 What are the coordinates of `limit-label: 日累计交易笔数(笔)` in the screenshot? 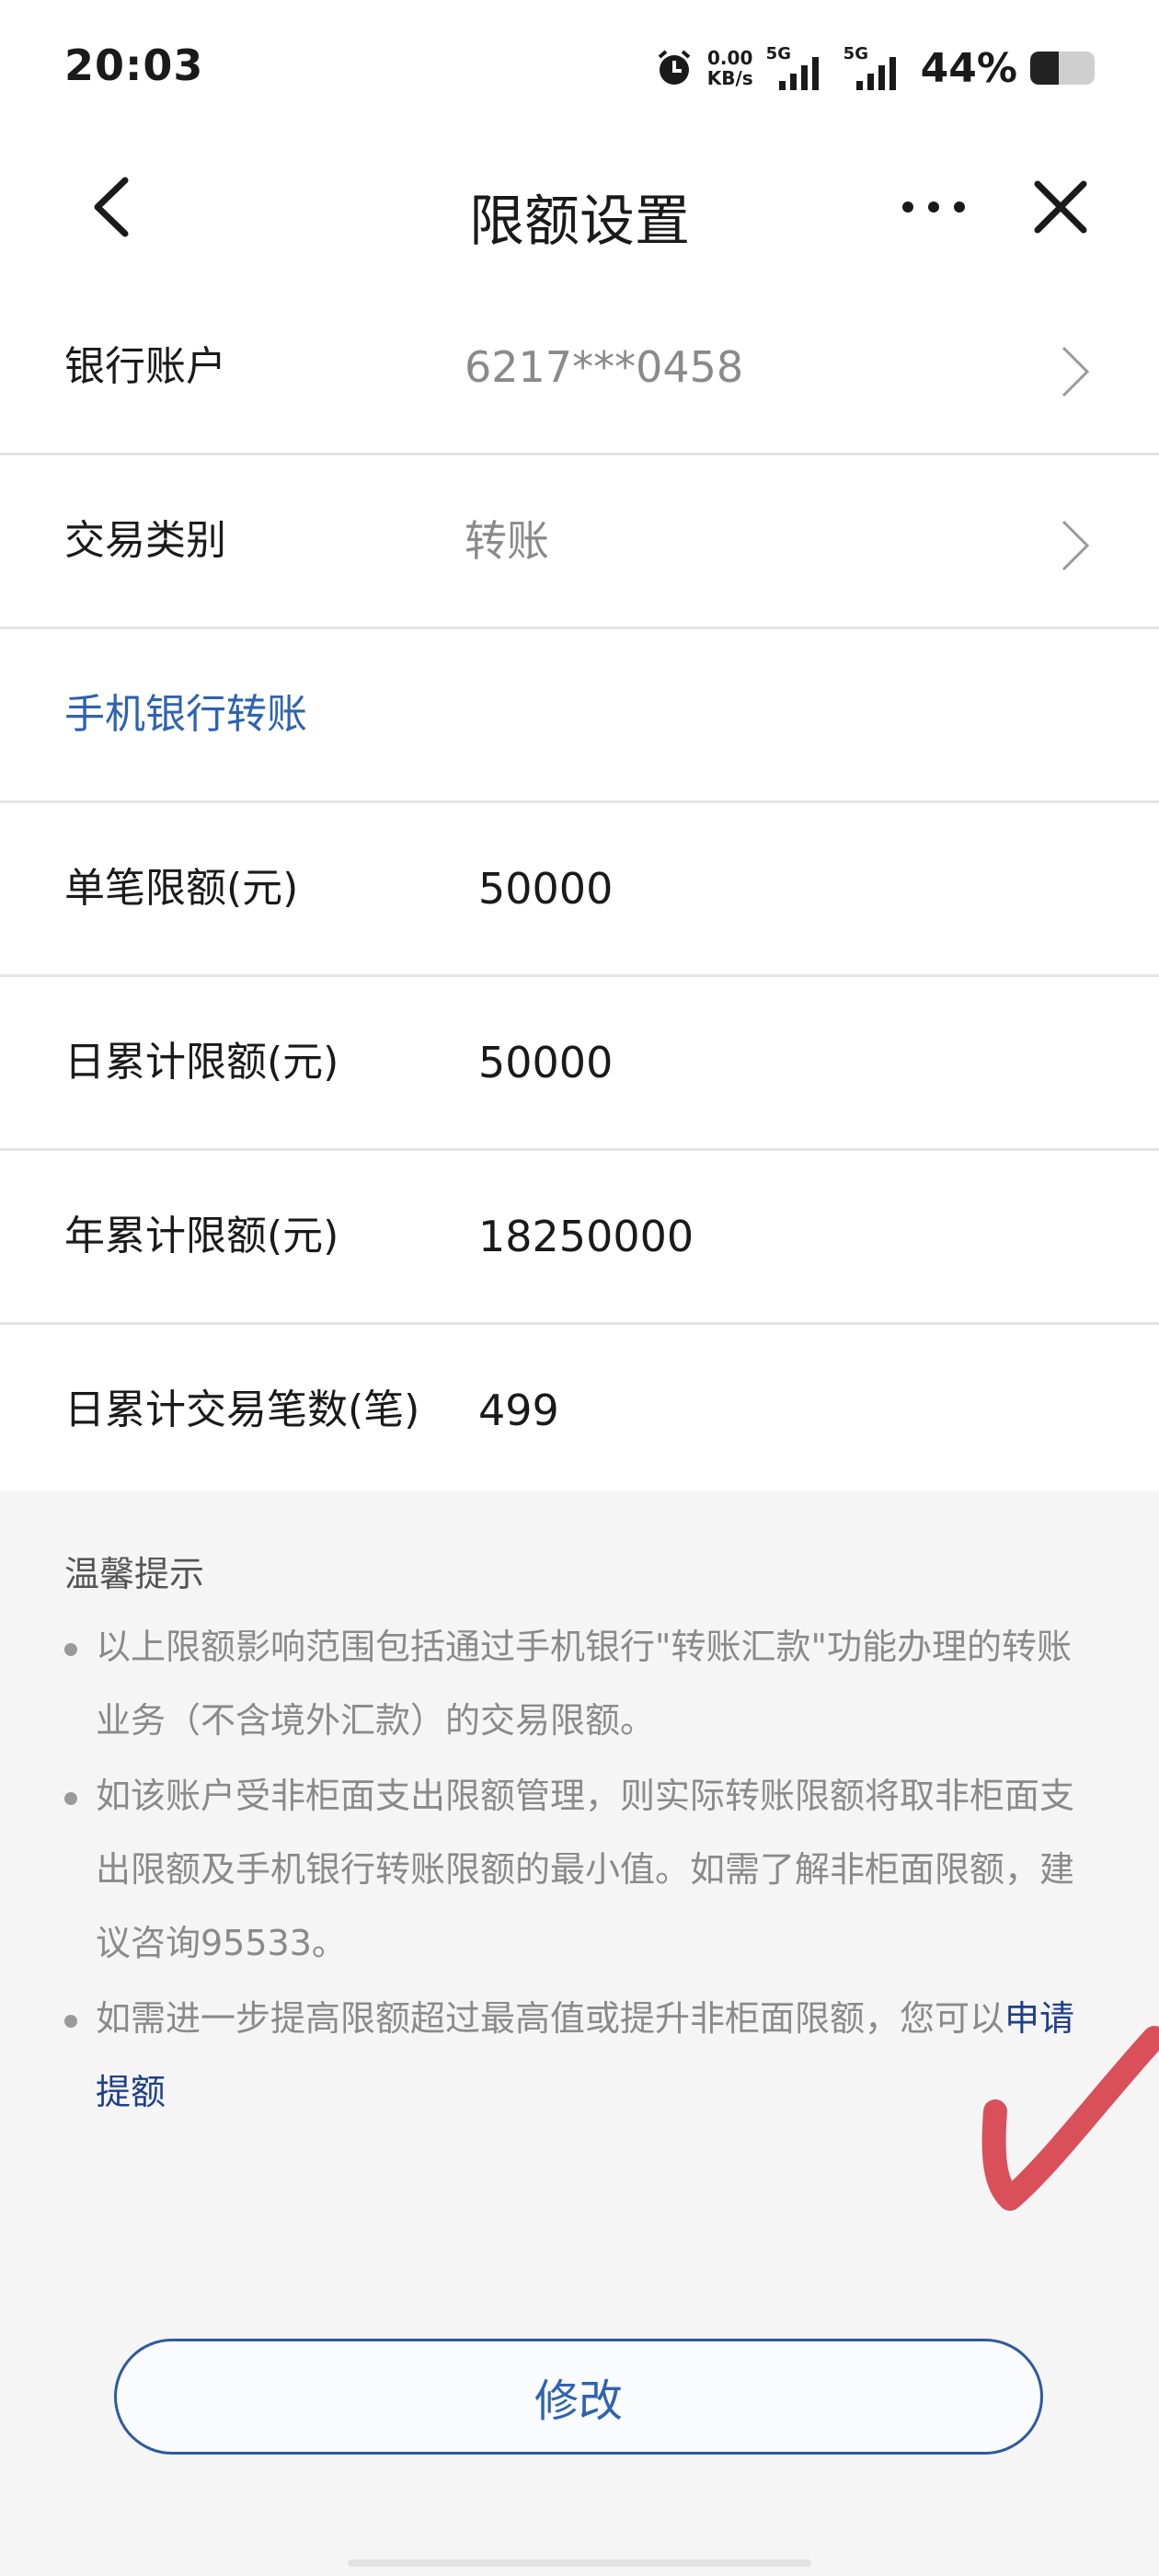 It's located at (242, 1409).